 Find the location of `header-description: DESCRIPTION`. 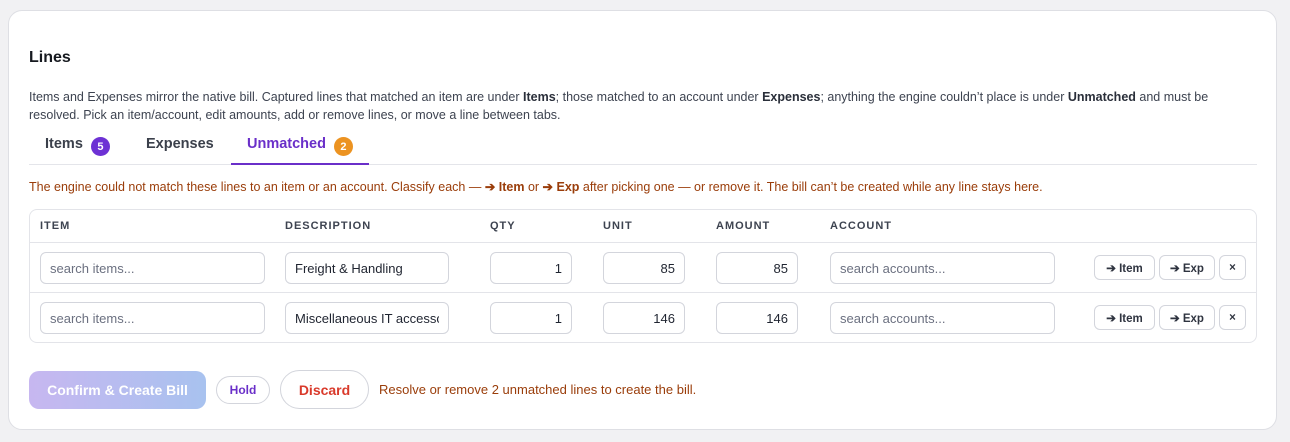

header-description: DESCRIPTION is located at coordinates (328, 226).